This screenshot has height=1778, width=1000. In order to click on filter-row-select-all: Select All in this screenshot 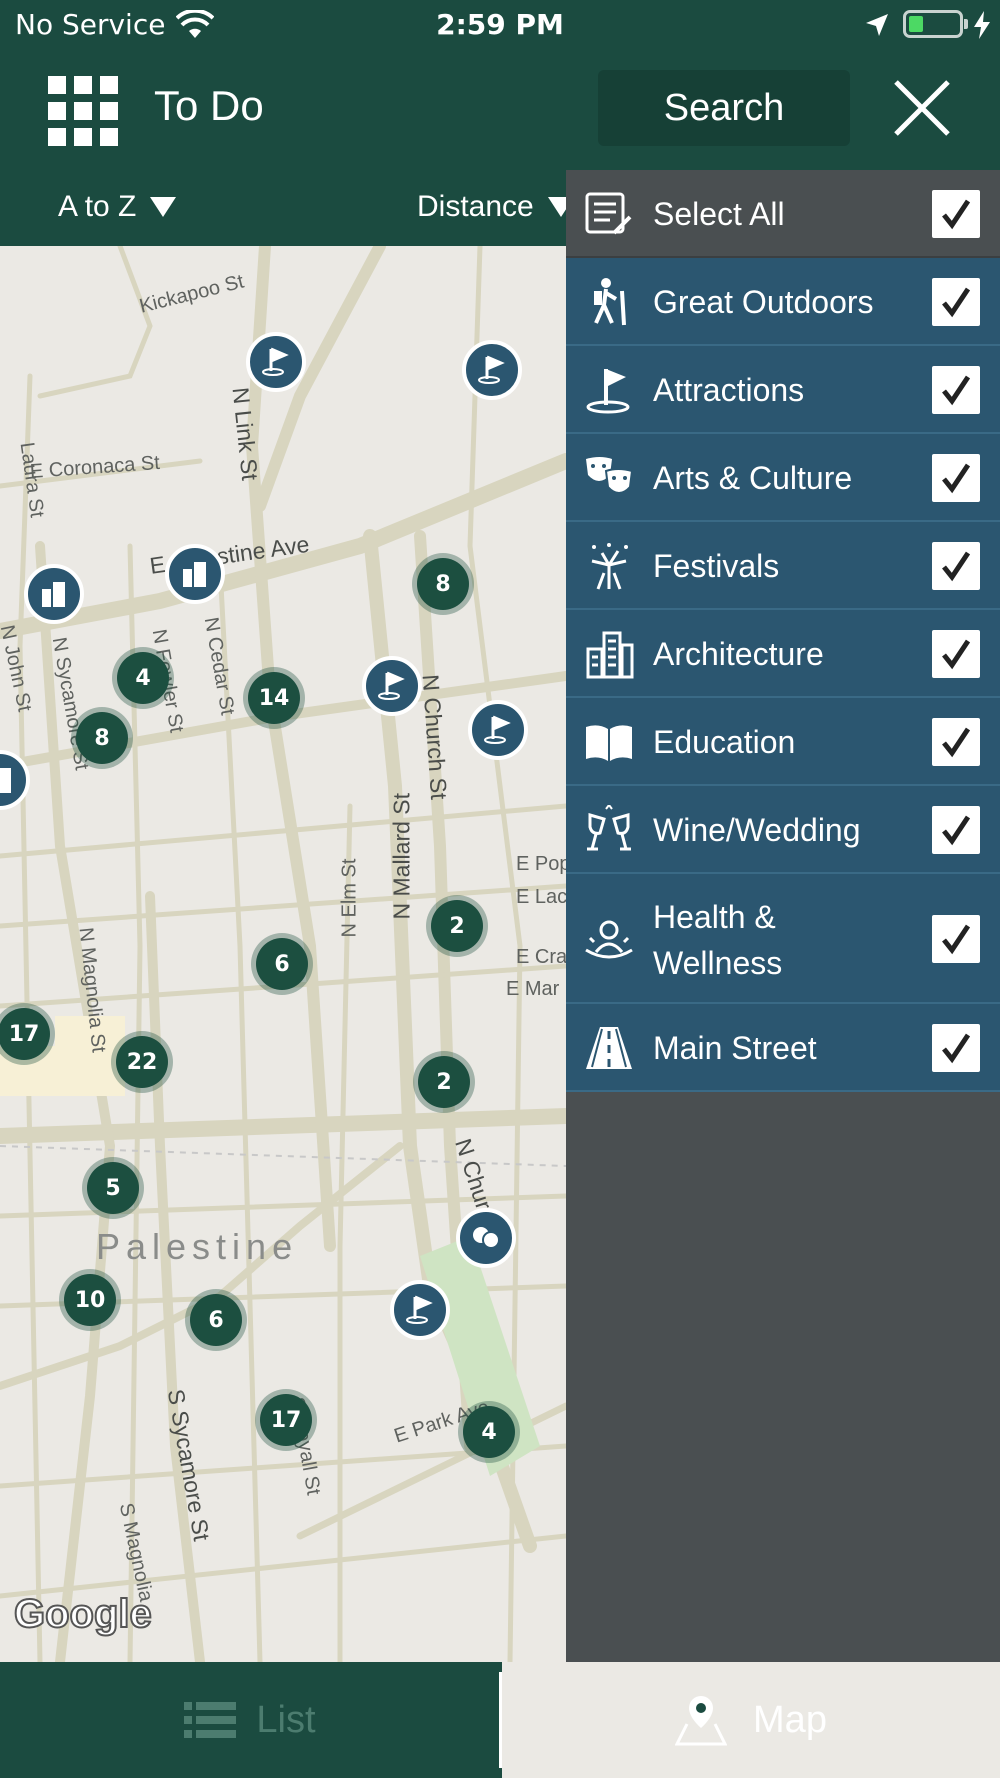, I will do `click(783, 214)`.